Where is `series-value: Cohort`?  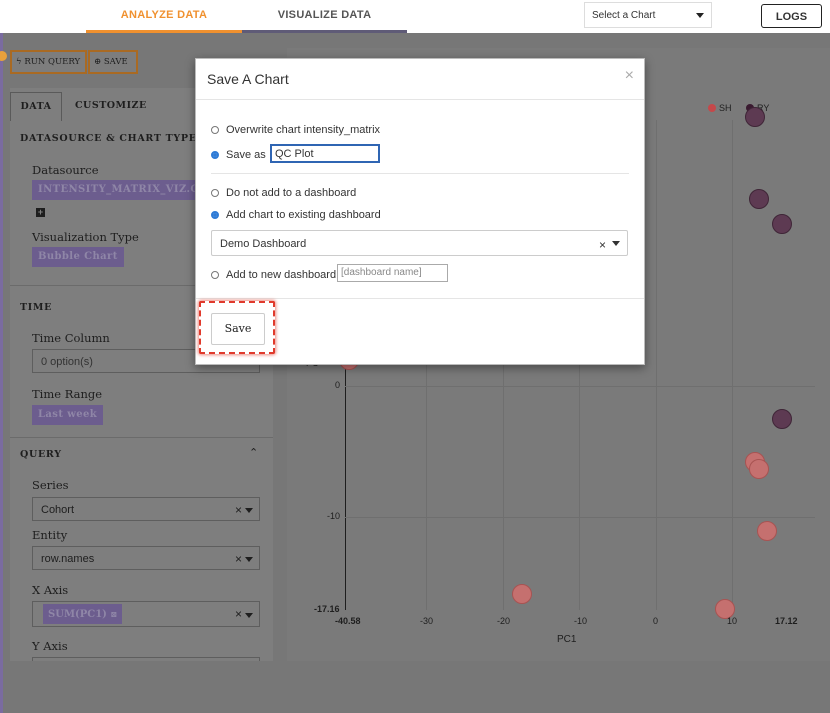 series-value: Cohort is located at coordinates (58, 510).